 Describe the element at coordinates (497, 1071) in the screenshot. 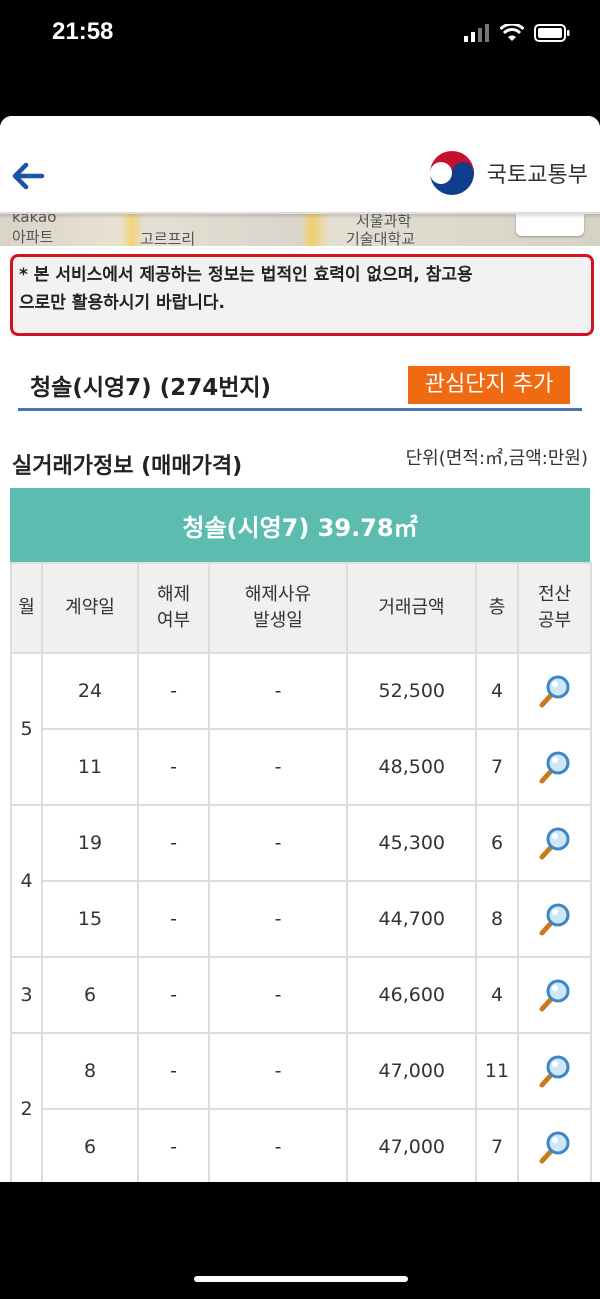

I see `floor-cell: 11` at that location.